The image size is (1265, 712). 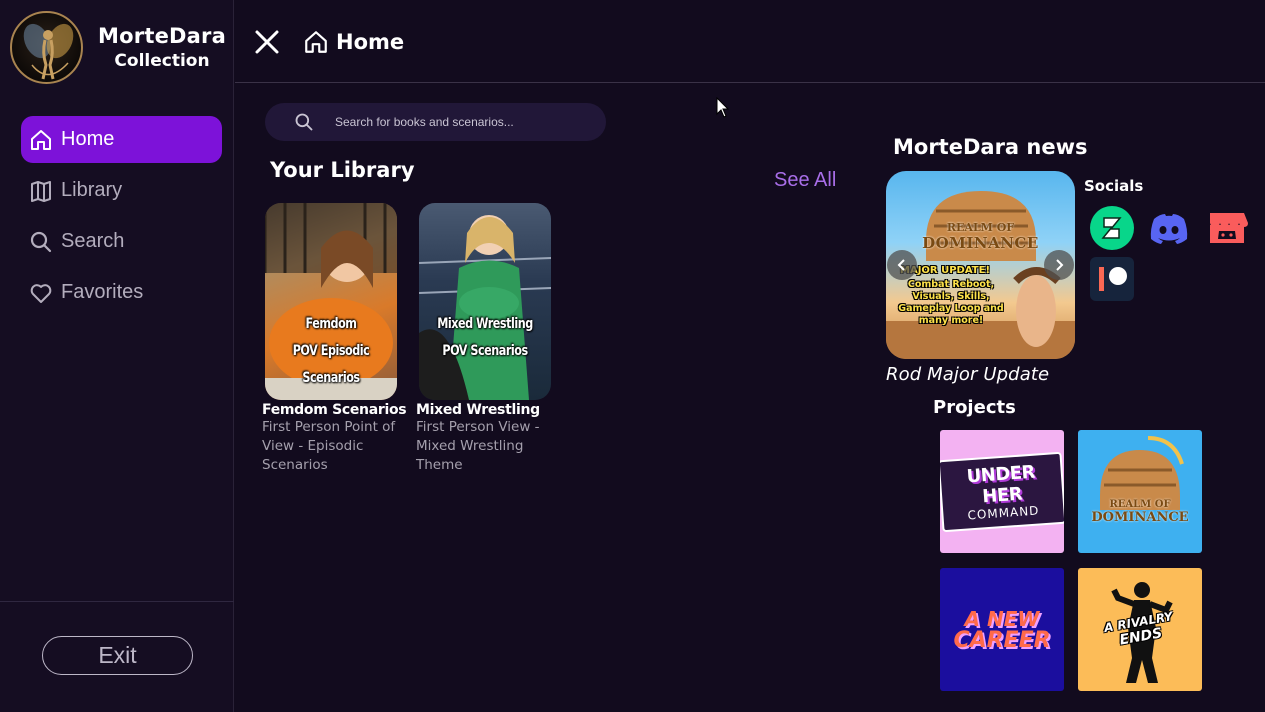 What do you see at coordinates (342, 170) in the screenshot?
I see `library-title: Your Library` at bounding box center [342, 170].